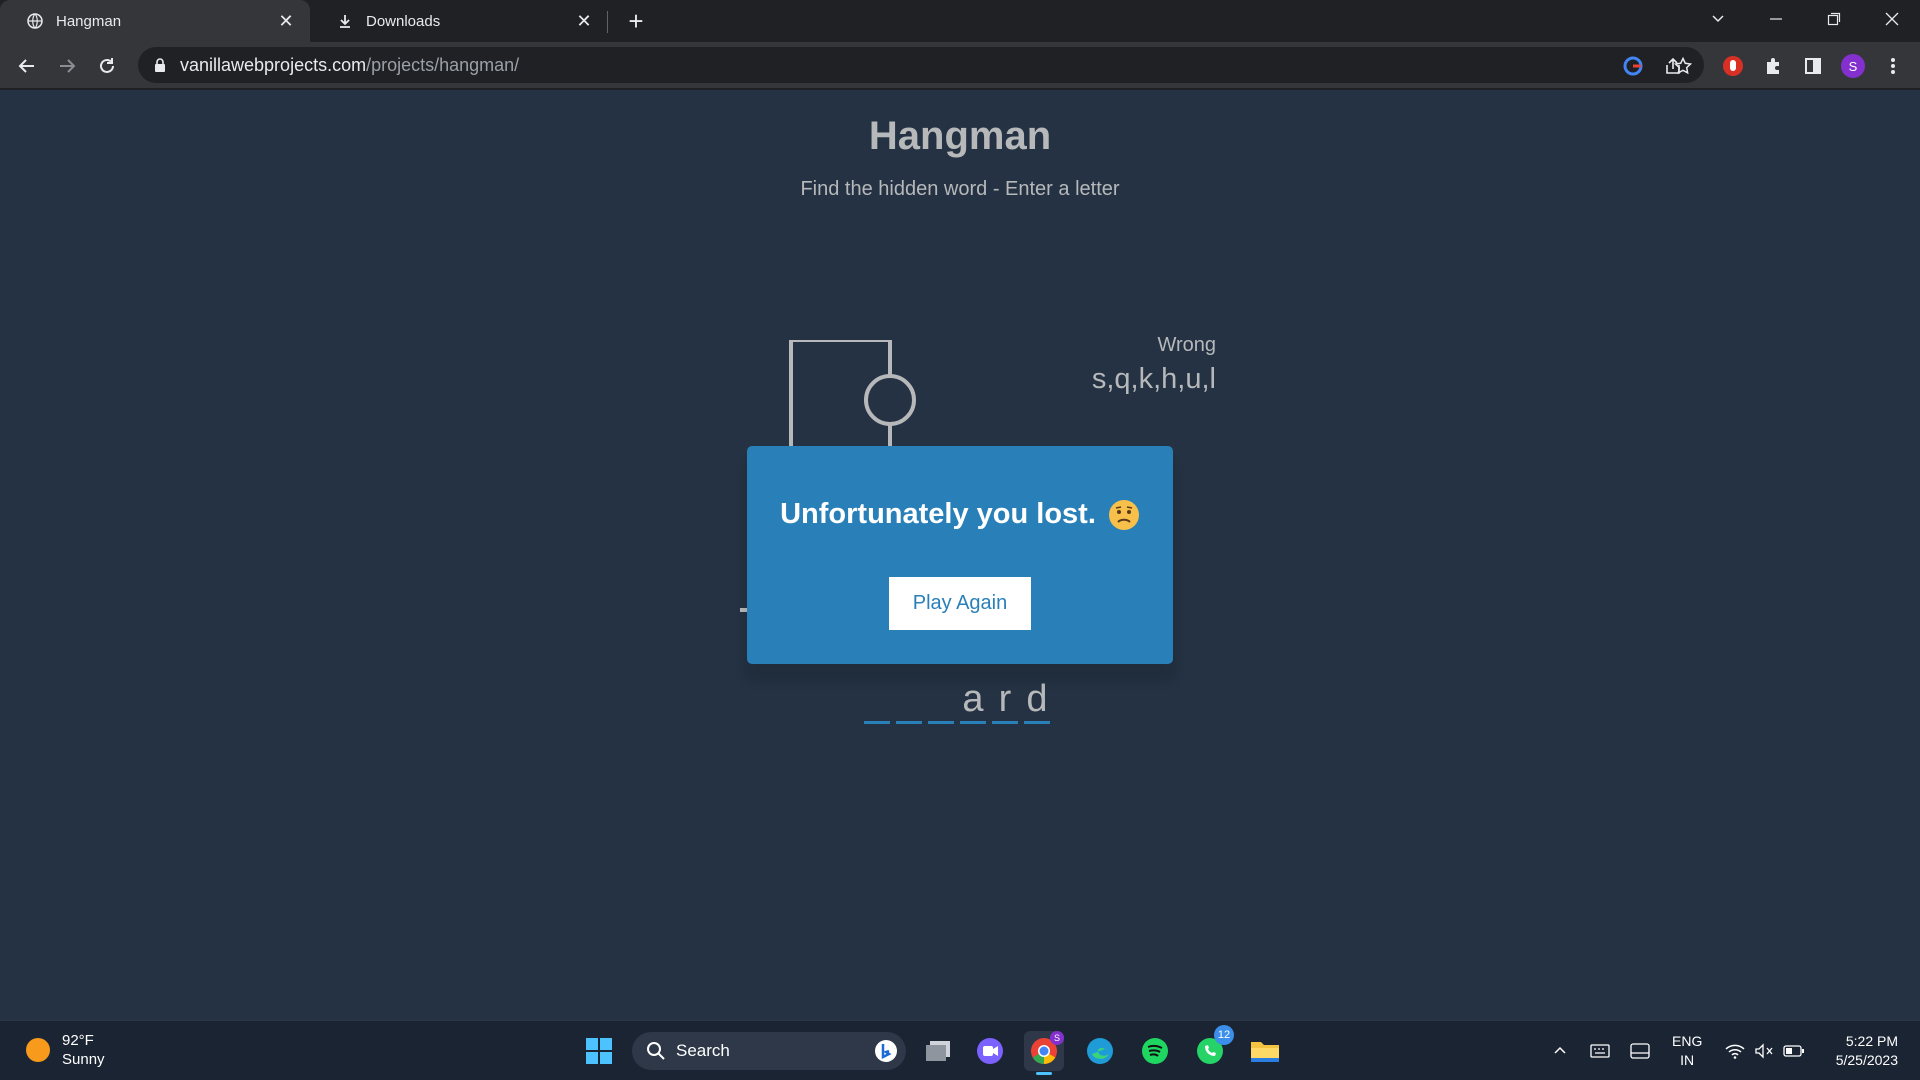 Image resolution: width=1920 pixels, height=1080 pixels. I want to click on tablet-mode-icon, so click(1640, 1051).